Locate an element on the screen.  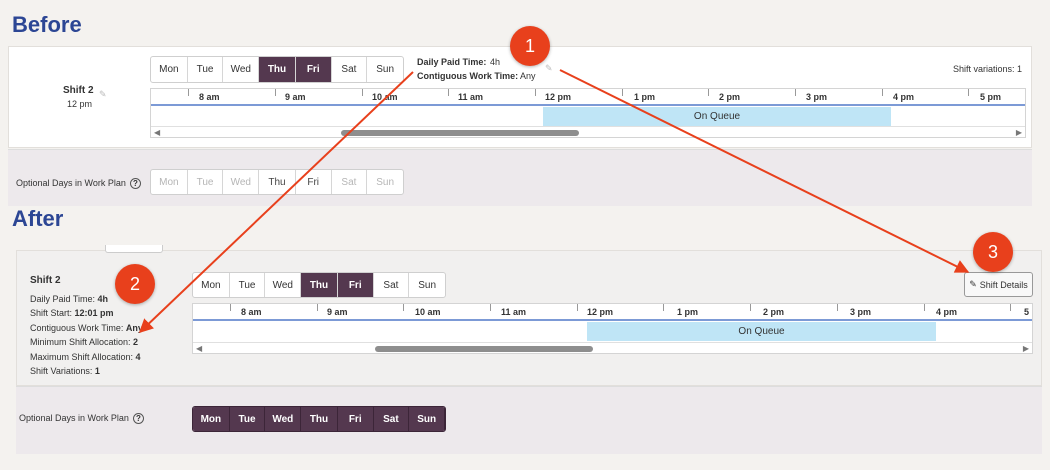
callout-badge-2: 2 is located at coordinates (135, 284).